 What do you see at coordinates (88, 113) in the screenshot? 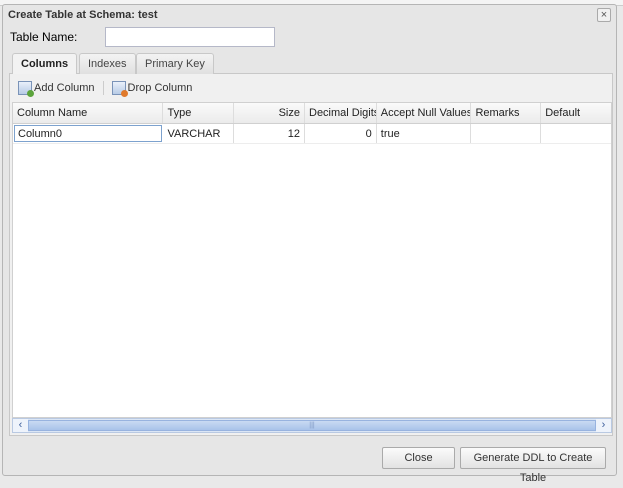
I see `header-column-name: Column Name` at bounding box center [88, 113].